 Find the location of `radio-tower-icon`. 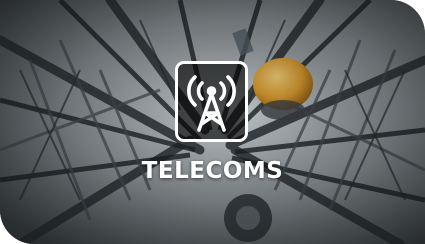

radio-tower-icon is located at coordinates (211, 103).